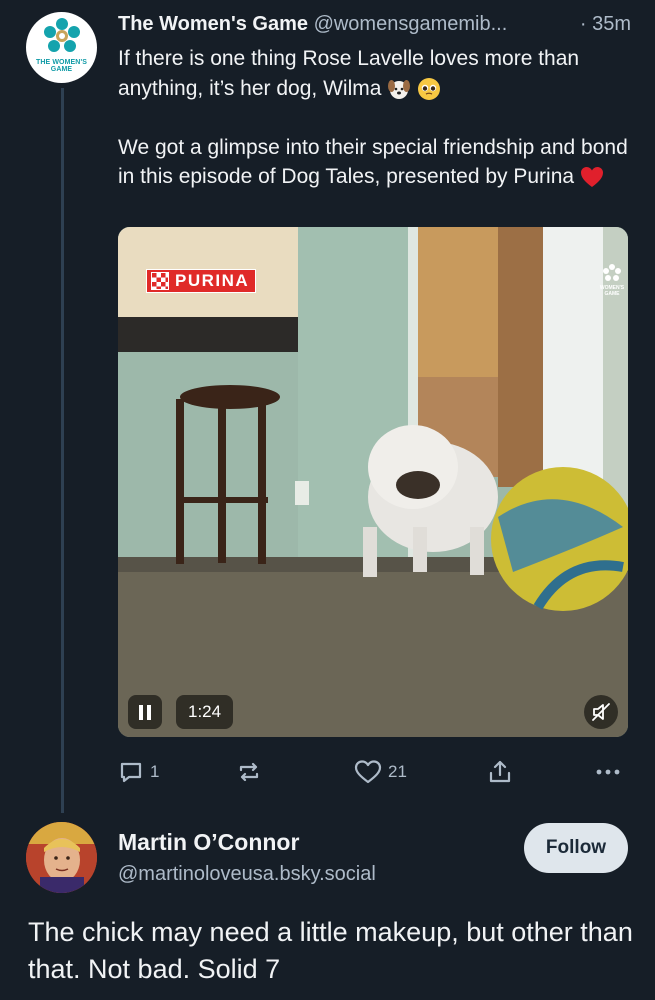 This screenshot has width=655, height=1000. What do you see at coordinates (160, 281) in the screenshot?
I see `purina-checkerboard-icon` at bounding box center [160, 281].